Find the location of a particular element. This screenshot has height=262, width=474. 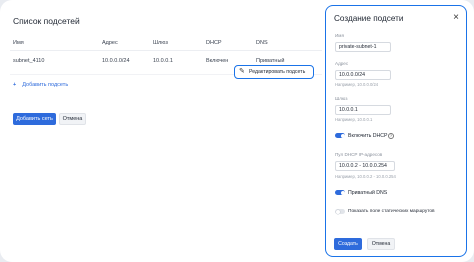

help-icon: ? is located at coordinates (391, 135).